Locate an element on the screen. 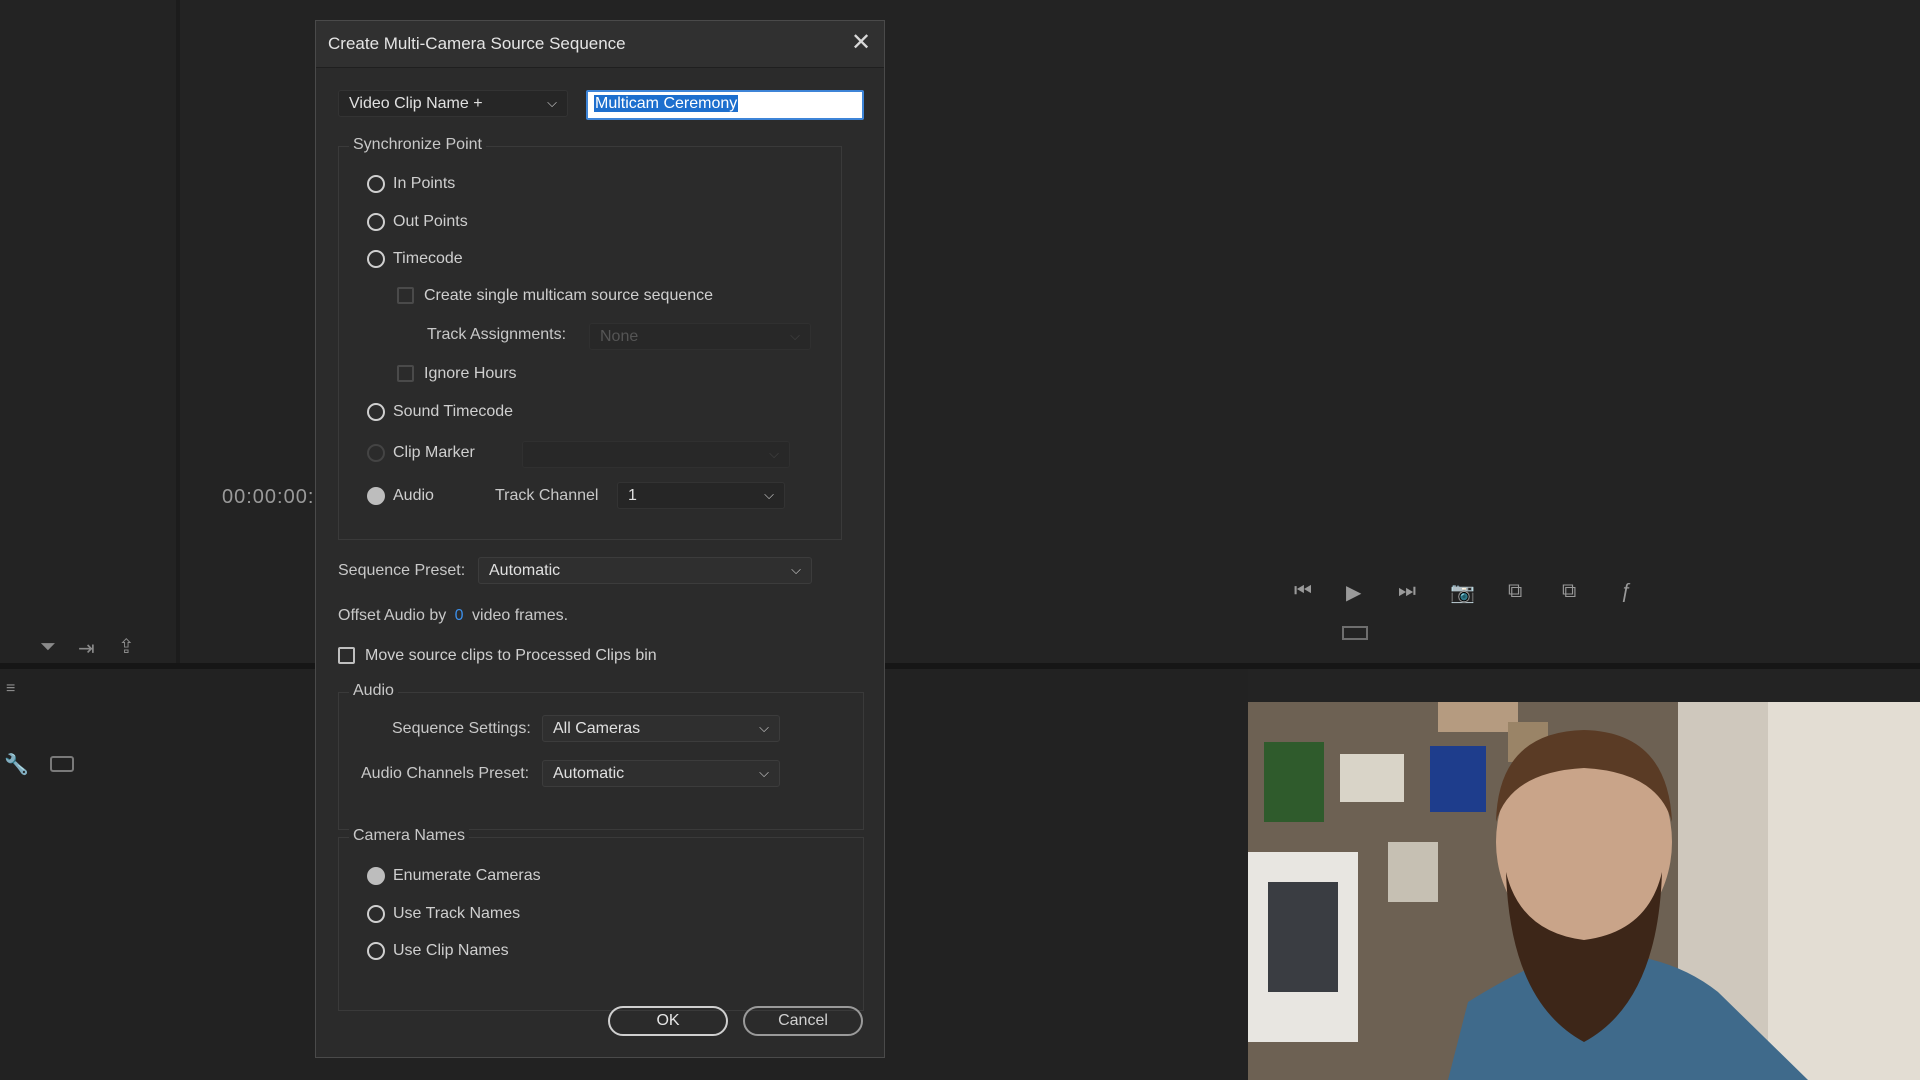 The image size is (1920, 1080). offset-suffix: video frames. is located at coordinates (520, 615).